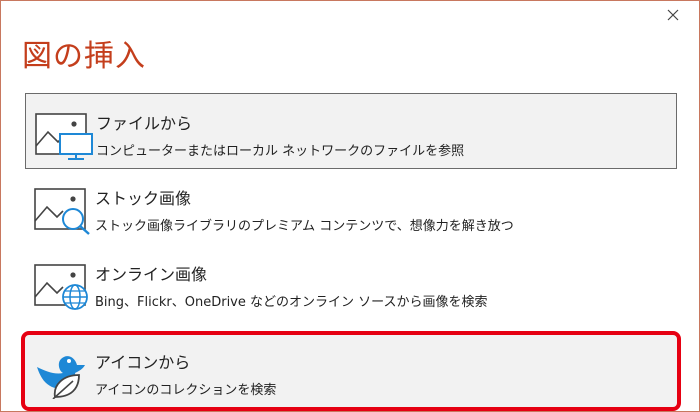  What do you see at coordinates (143, 362) in the screenshot?
I see `option-title: アイコンから` at bounding box center [143, 362].